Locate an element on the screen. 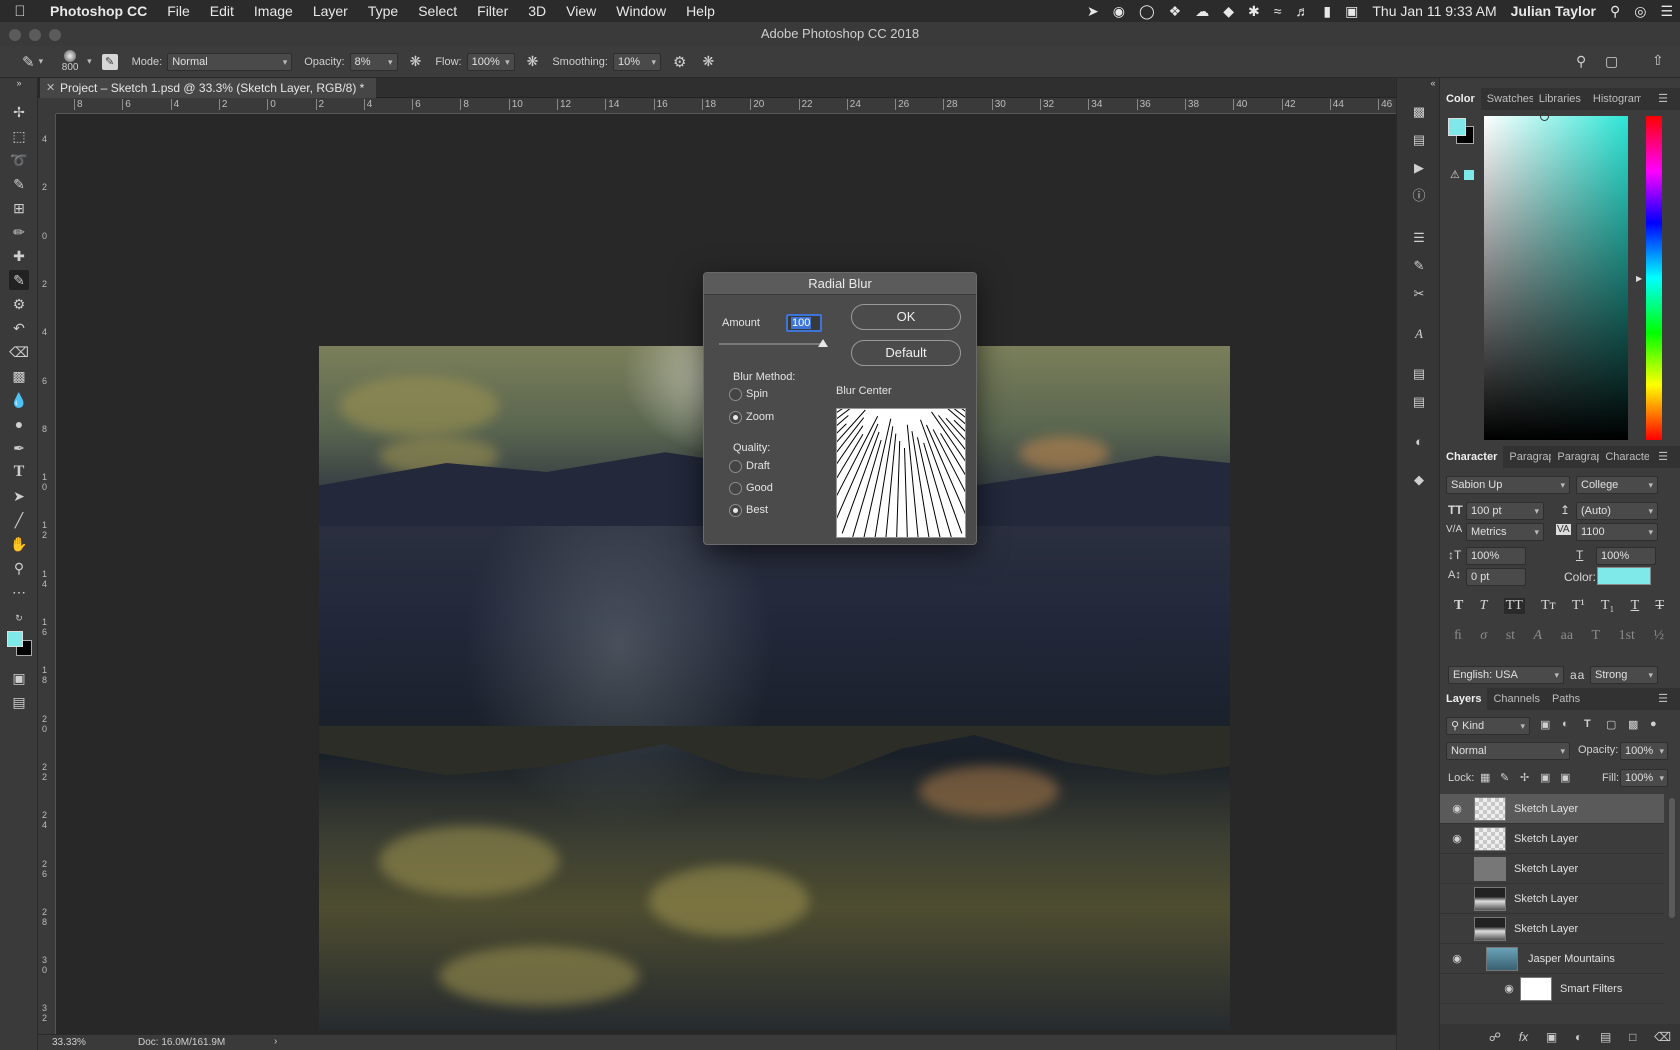  brush-preset-picker: 800 is located at coordinates (70, 62).